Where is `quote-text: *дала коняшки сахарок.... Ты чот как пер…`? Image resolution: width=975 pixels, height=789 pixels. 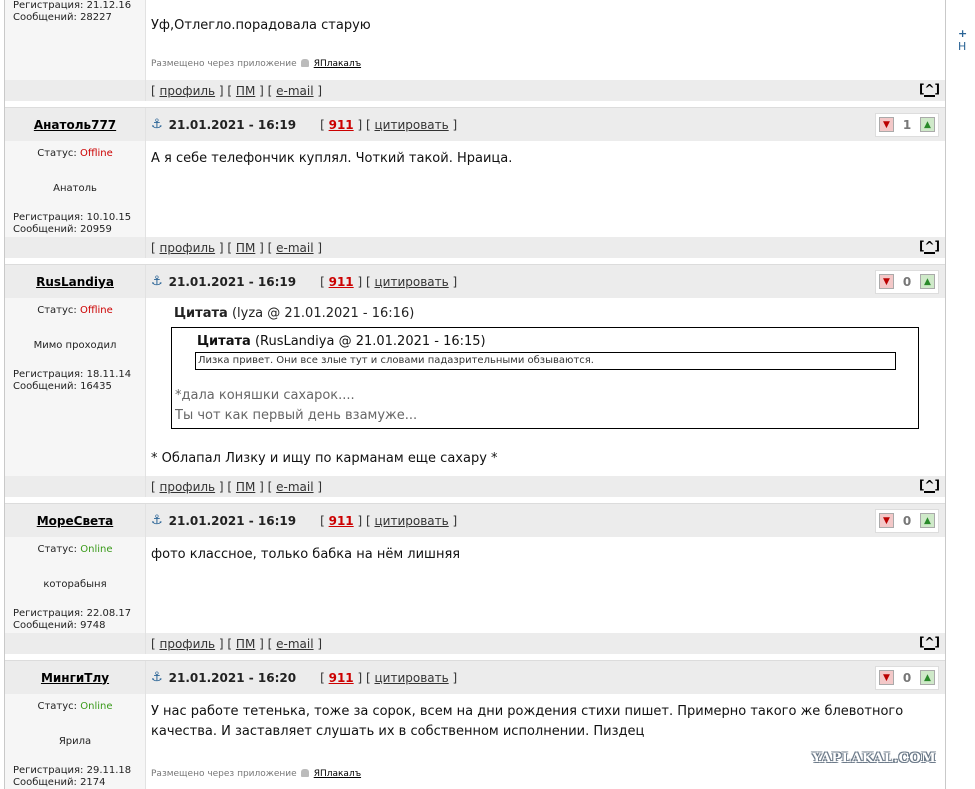
quote-text: *дала коняшки сахарок.... Ты чот как пер… is located at coordinates (296, 405).